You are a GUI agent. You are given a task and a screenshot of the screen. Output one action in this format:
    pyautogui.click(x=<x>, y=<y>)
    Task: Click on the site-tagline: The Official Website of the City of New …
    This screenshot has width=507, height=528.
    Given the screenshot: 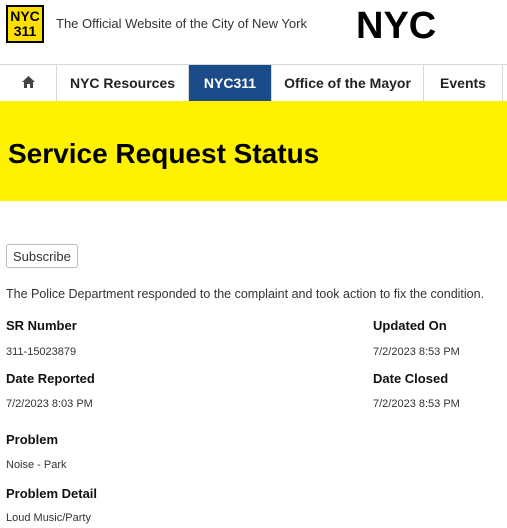 What is the action you would take?
    pyautogui.click(x=181, y=23)
    